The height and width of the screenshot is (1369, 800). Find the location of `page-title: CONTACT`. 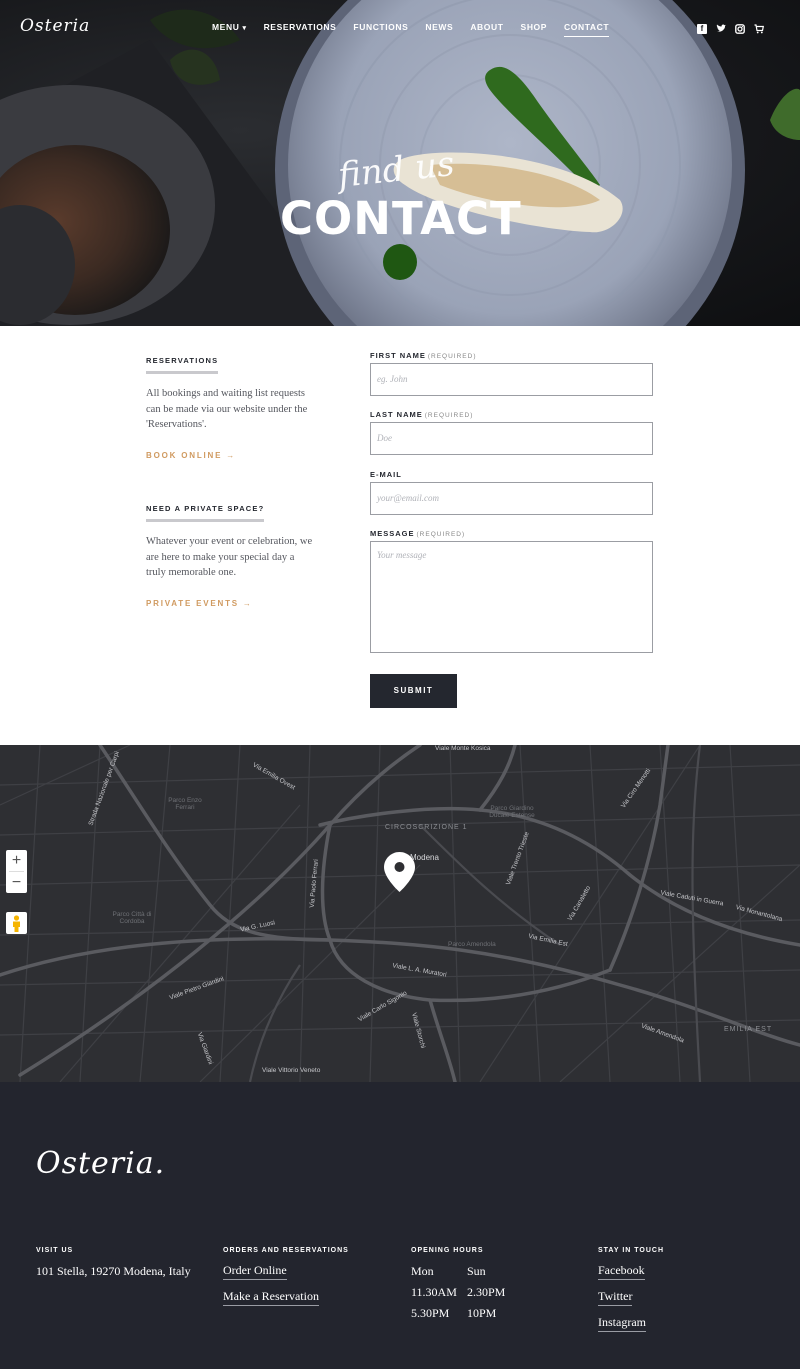

page-title: CONTACT is located at coordinates (401, 218).